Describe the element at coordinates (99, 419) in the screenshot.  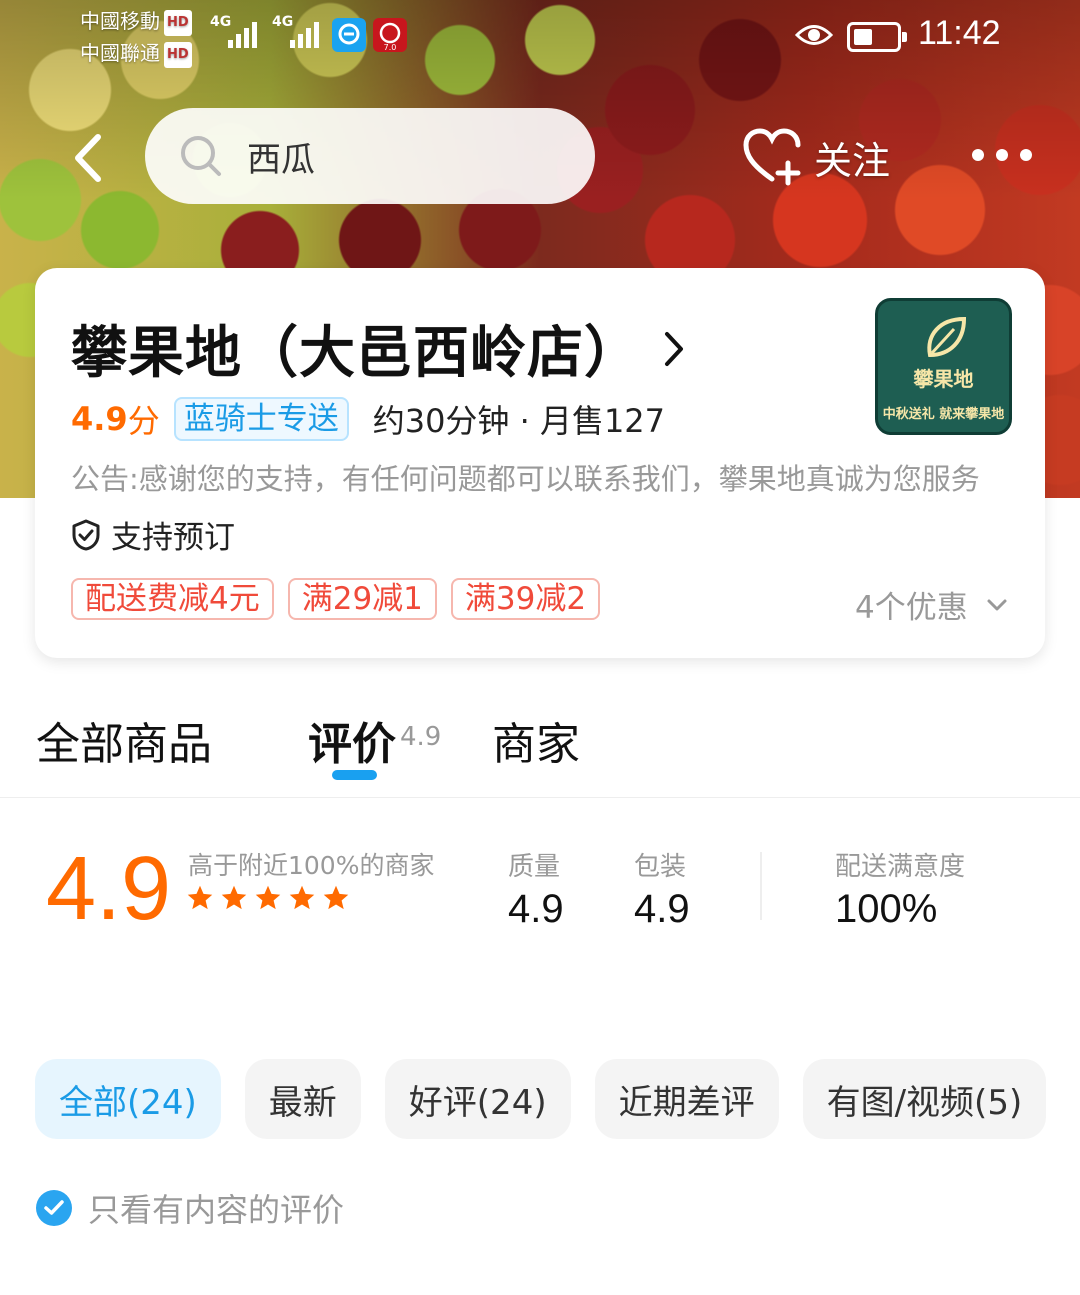
I see `shop-score: 4.9` at that location.